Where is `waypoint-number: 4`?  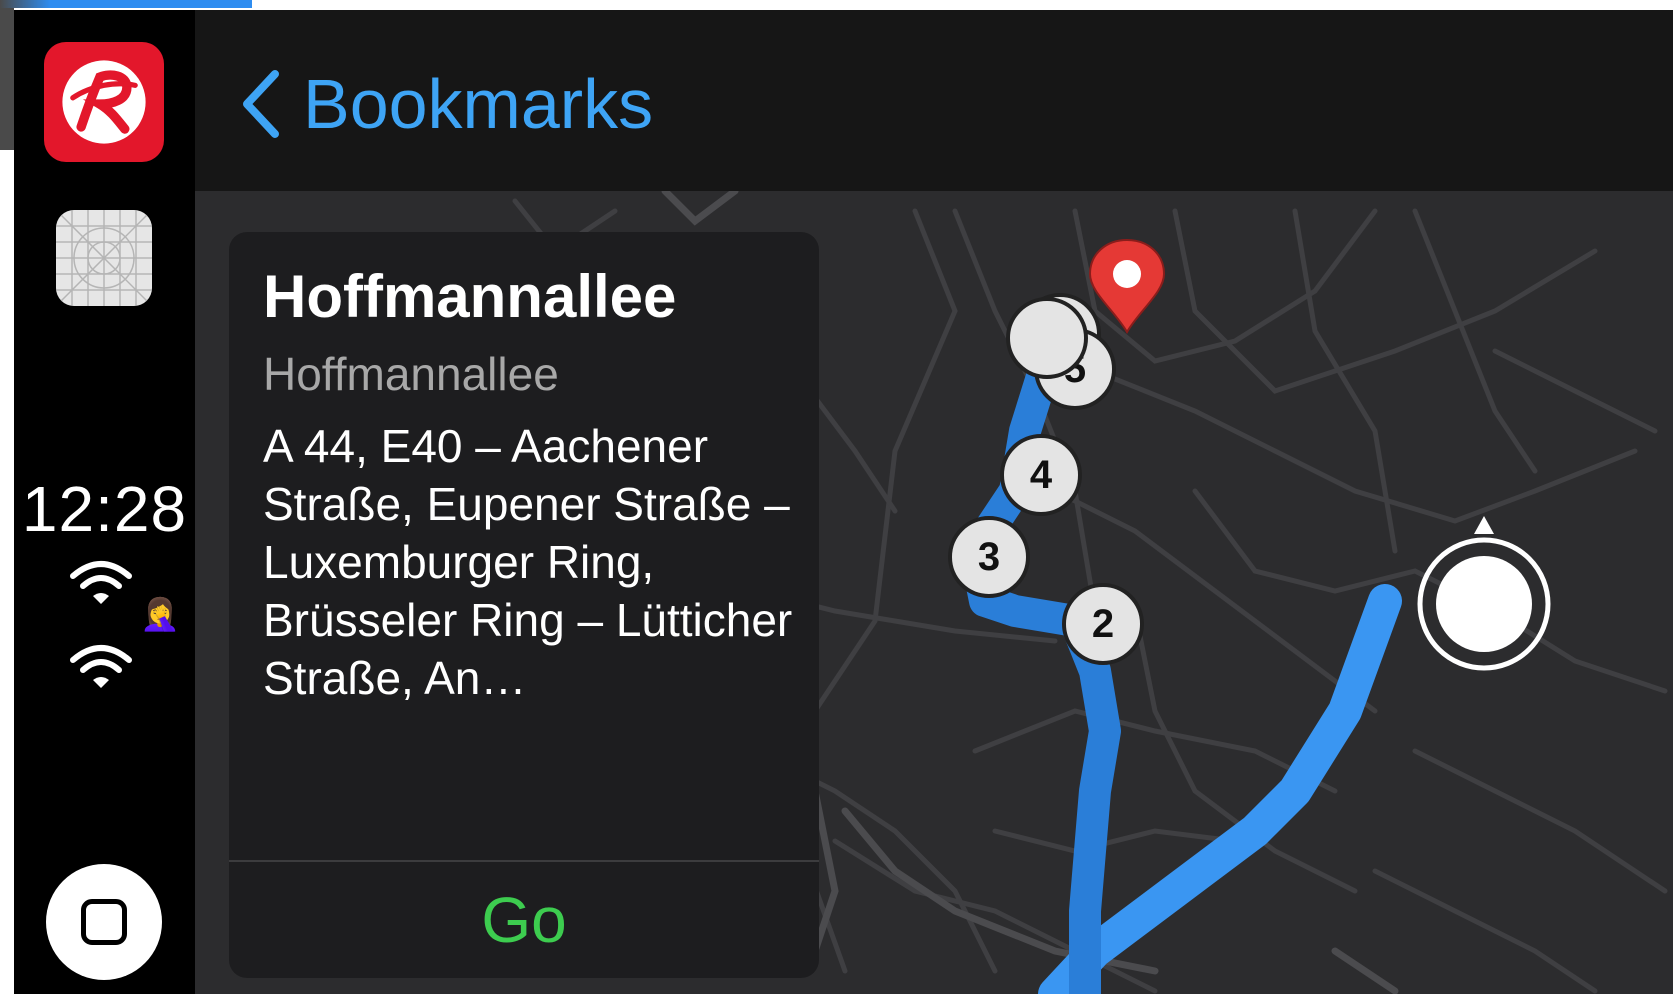 waypoint-number: 4 is located at coordinates (1041, 474).